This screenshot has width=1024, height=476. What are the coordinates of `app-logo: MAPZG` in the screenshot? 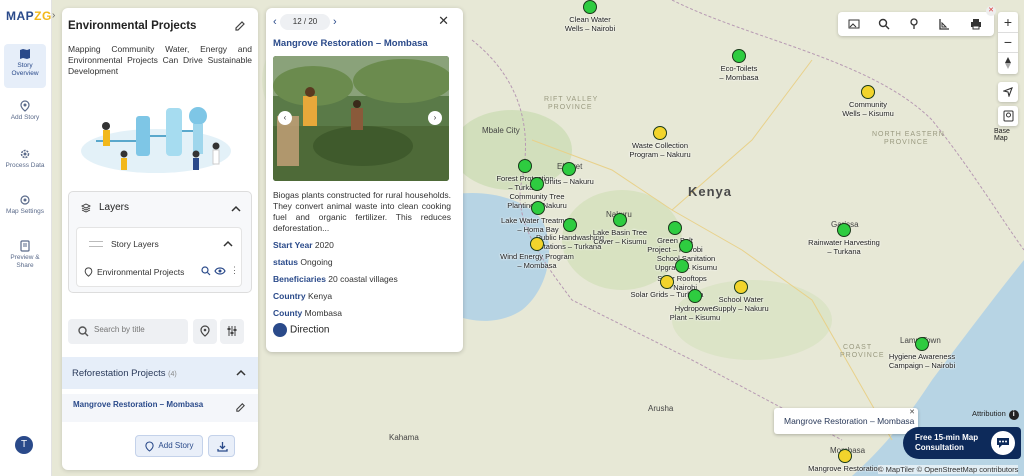 It's located at (29, 16).